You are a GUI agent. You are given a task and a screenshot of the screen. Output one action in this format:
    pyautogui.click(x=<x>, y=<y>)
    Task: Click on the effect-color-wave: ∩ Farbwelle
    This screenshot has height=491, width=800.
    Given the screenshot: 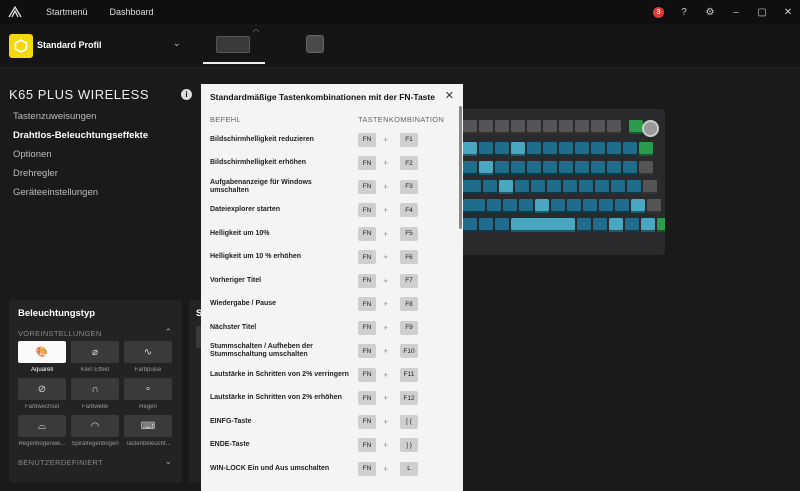 What is the action you would take?
    pyautogui.click(x=95, y=396)
    